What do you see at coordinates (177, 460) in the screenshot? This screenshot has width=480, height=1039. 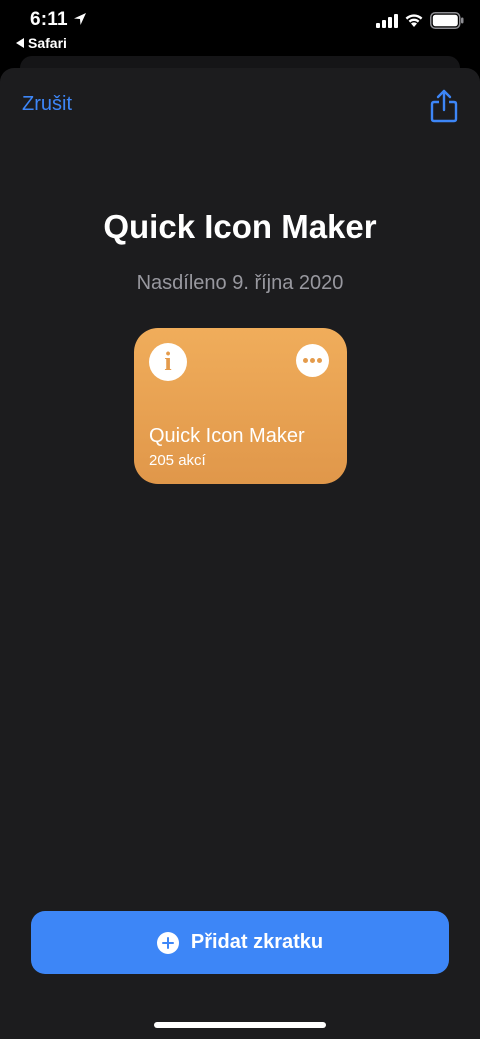 I see `shortcut-action-count: 205 akcí` at bounding box center [177, 460].